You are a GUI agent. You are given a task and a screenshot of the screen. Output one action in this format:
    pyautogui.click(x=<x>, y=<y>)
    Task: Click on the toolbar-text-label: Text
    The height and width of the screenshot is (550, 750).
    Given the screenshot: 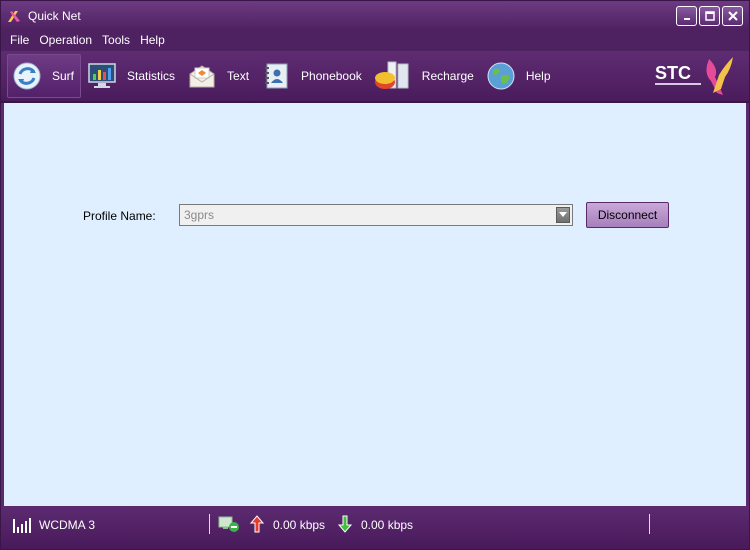 What is the action you would take?
    pyautogui.click(x=238, y=76)
    